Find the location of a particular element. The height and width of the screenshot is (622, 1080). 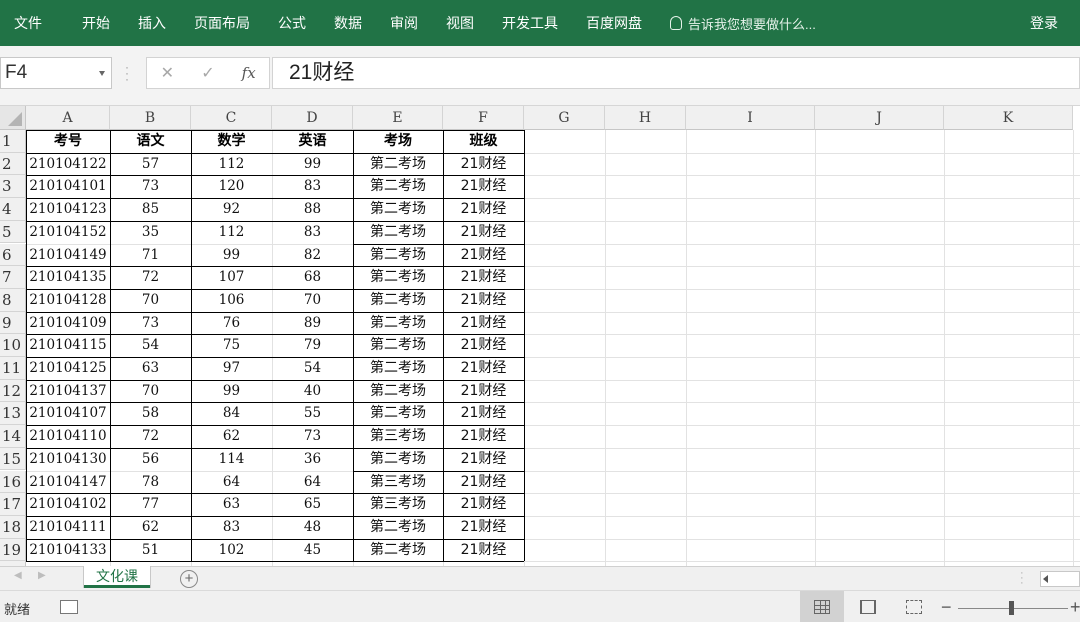

ribbon-tab: 公式 is located at coordinates (292, 23).